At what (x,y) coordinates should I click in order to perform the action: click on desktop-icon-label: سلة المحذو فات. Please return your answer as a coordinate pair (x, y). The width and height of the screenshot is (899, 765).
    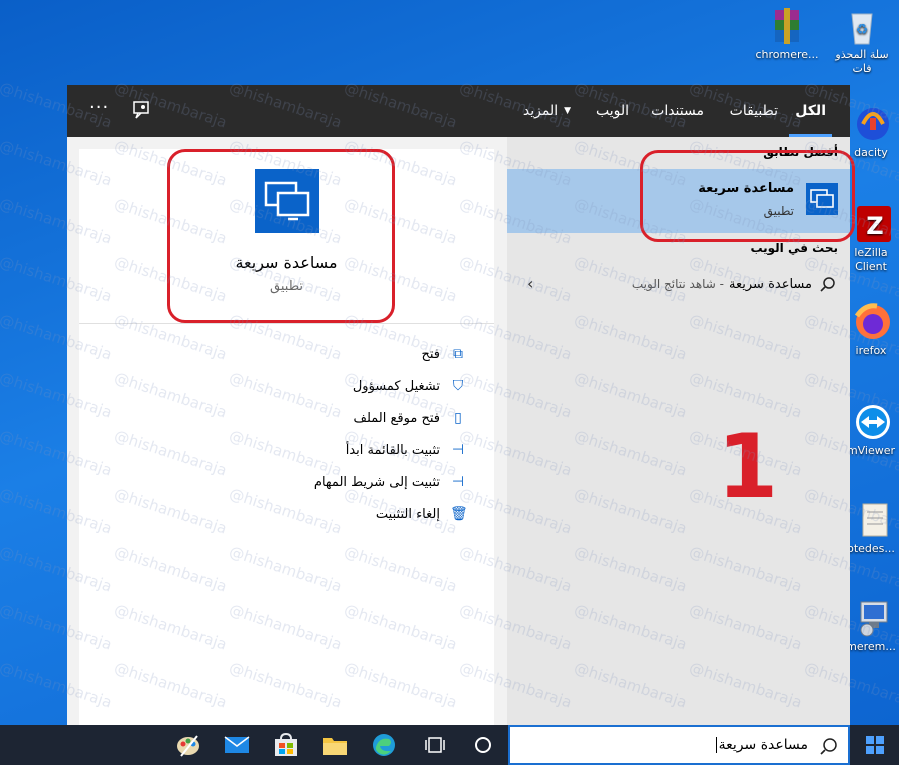
    Looking at the image, I should click on (862, 61).